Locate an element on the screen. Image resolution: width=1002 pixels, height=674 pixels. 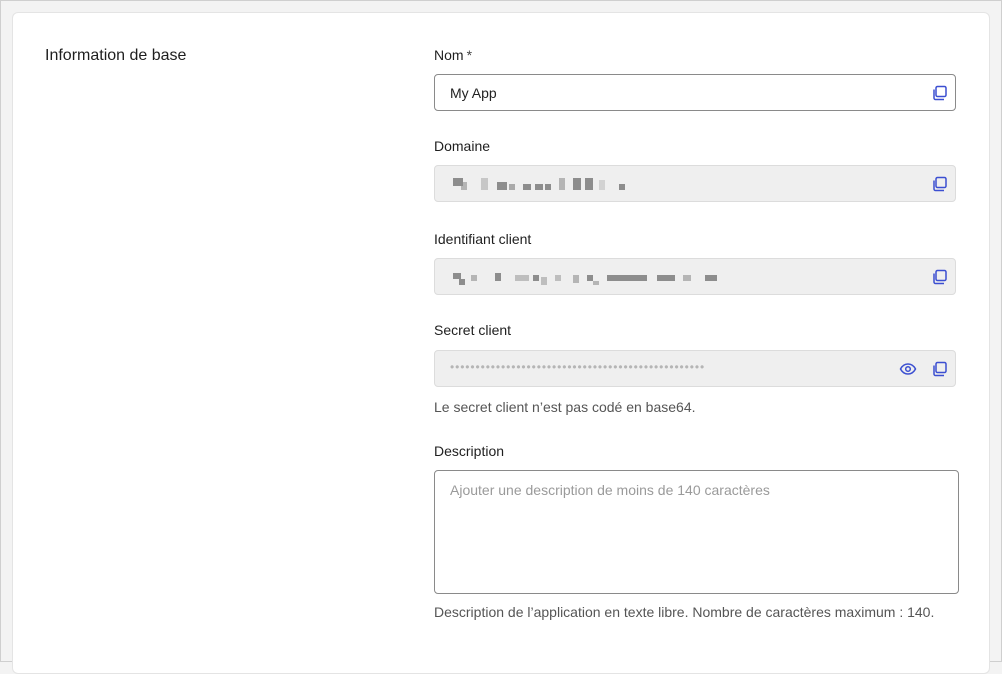
client-id-field is located at coordinates (695, 276).